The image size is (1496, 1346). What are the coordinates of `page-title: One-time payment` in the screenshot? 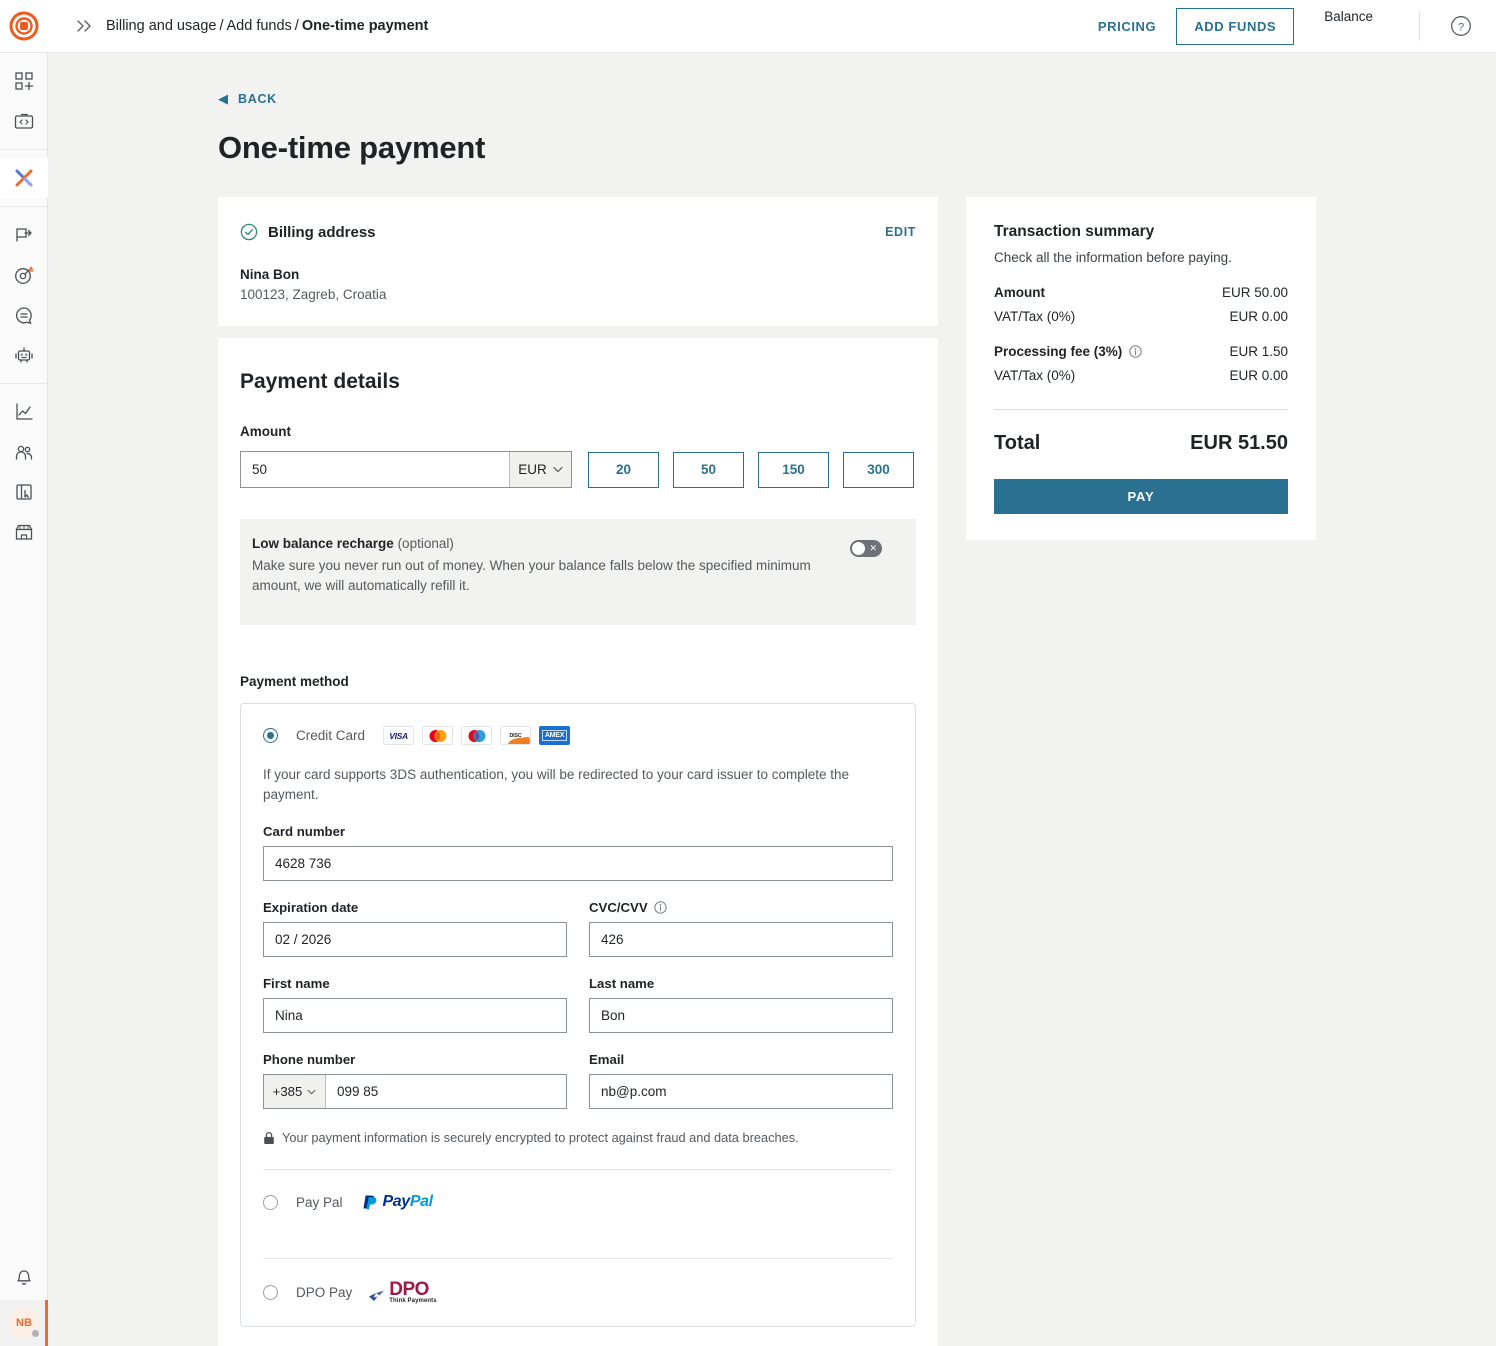 It's located at (352, 147).